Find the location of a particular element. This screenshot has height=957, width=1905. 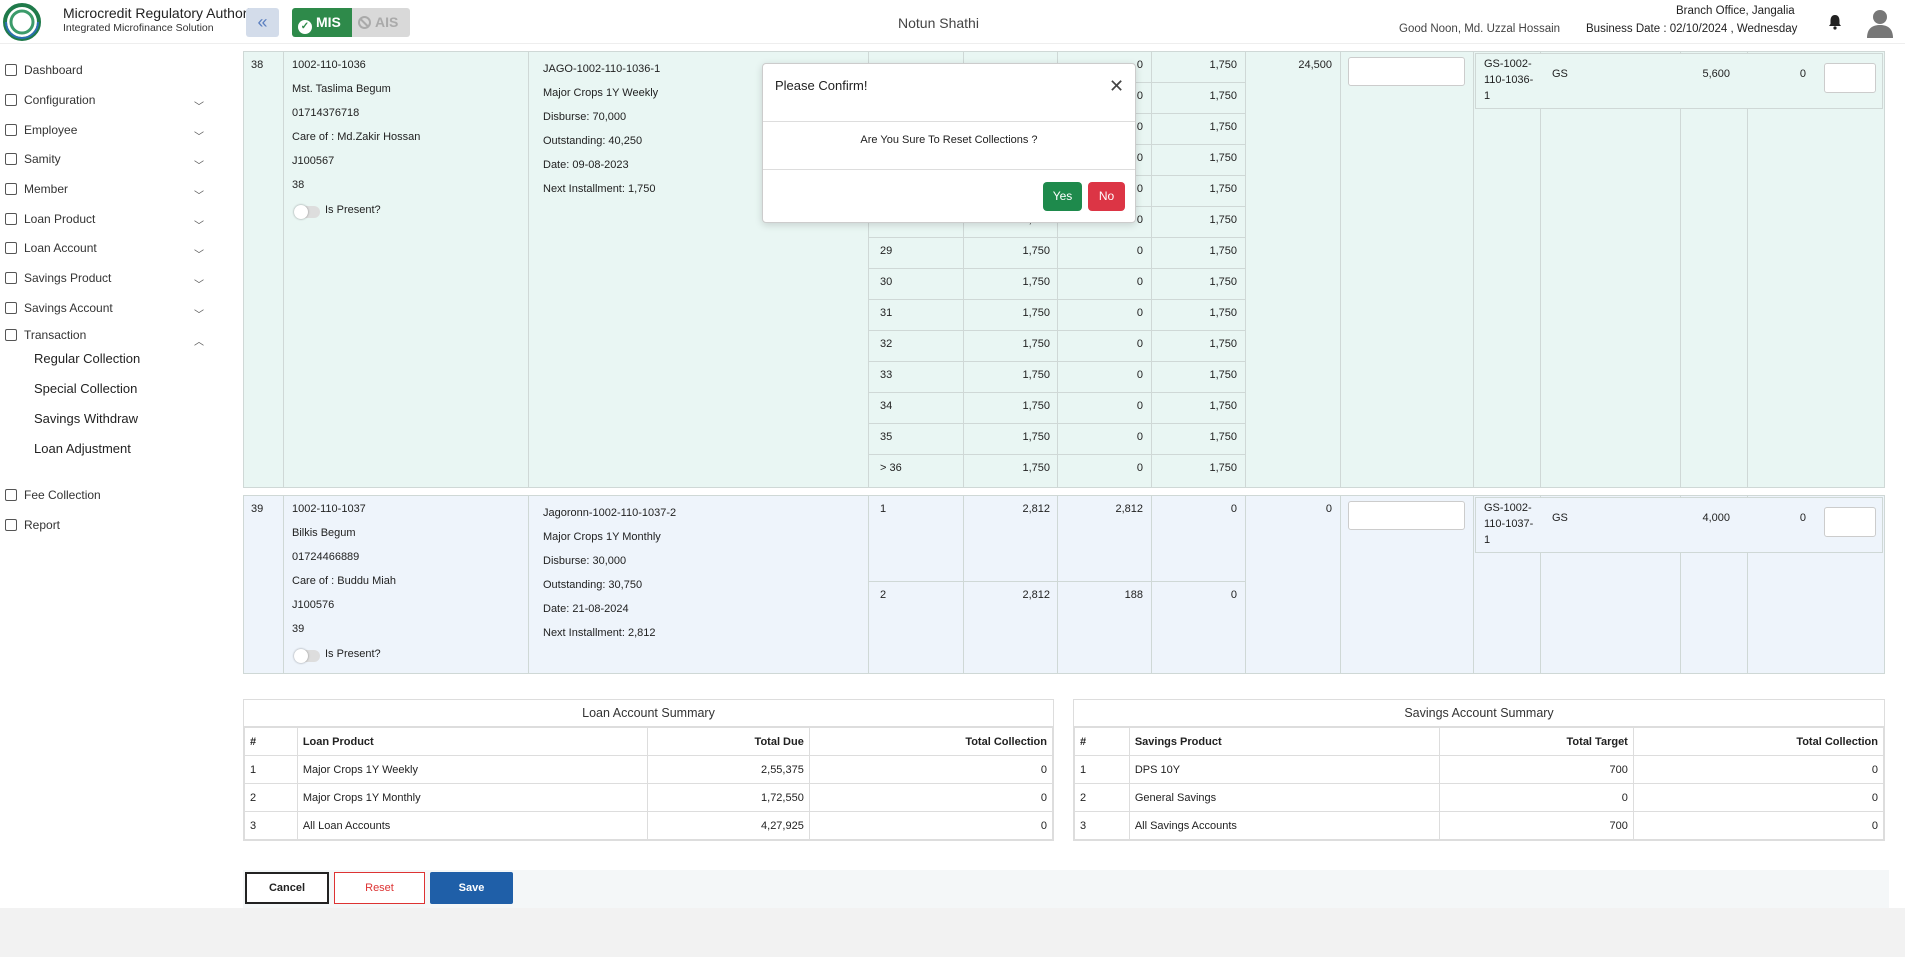

sidebar-item-label: Transaction is located at coordinates (55, 335).